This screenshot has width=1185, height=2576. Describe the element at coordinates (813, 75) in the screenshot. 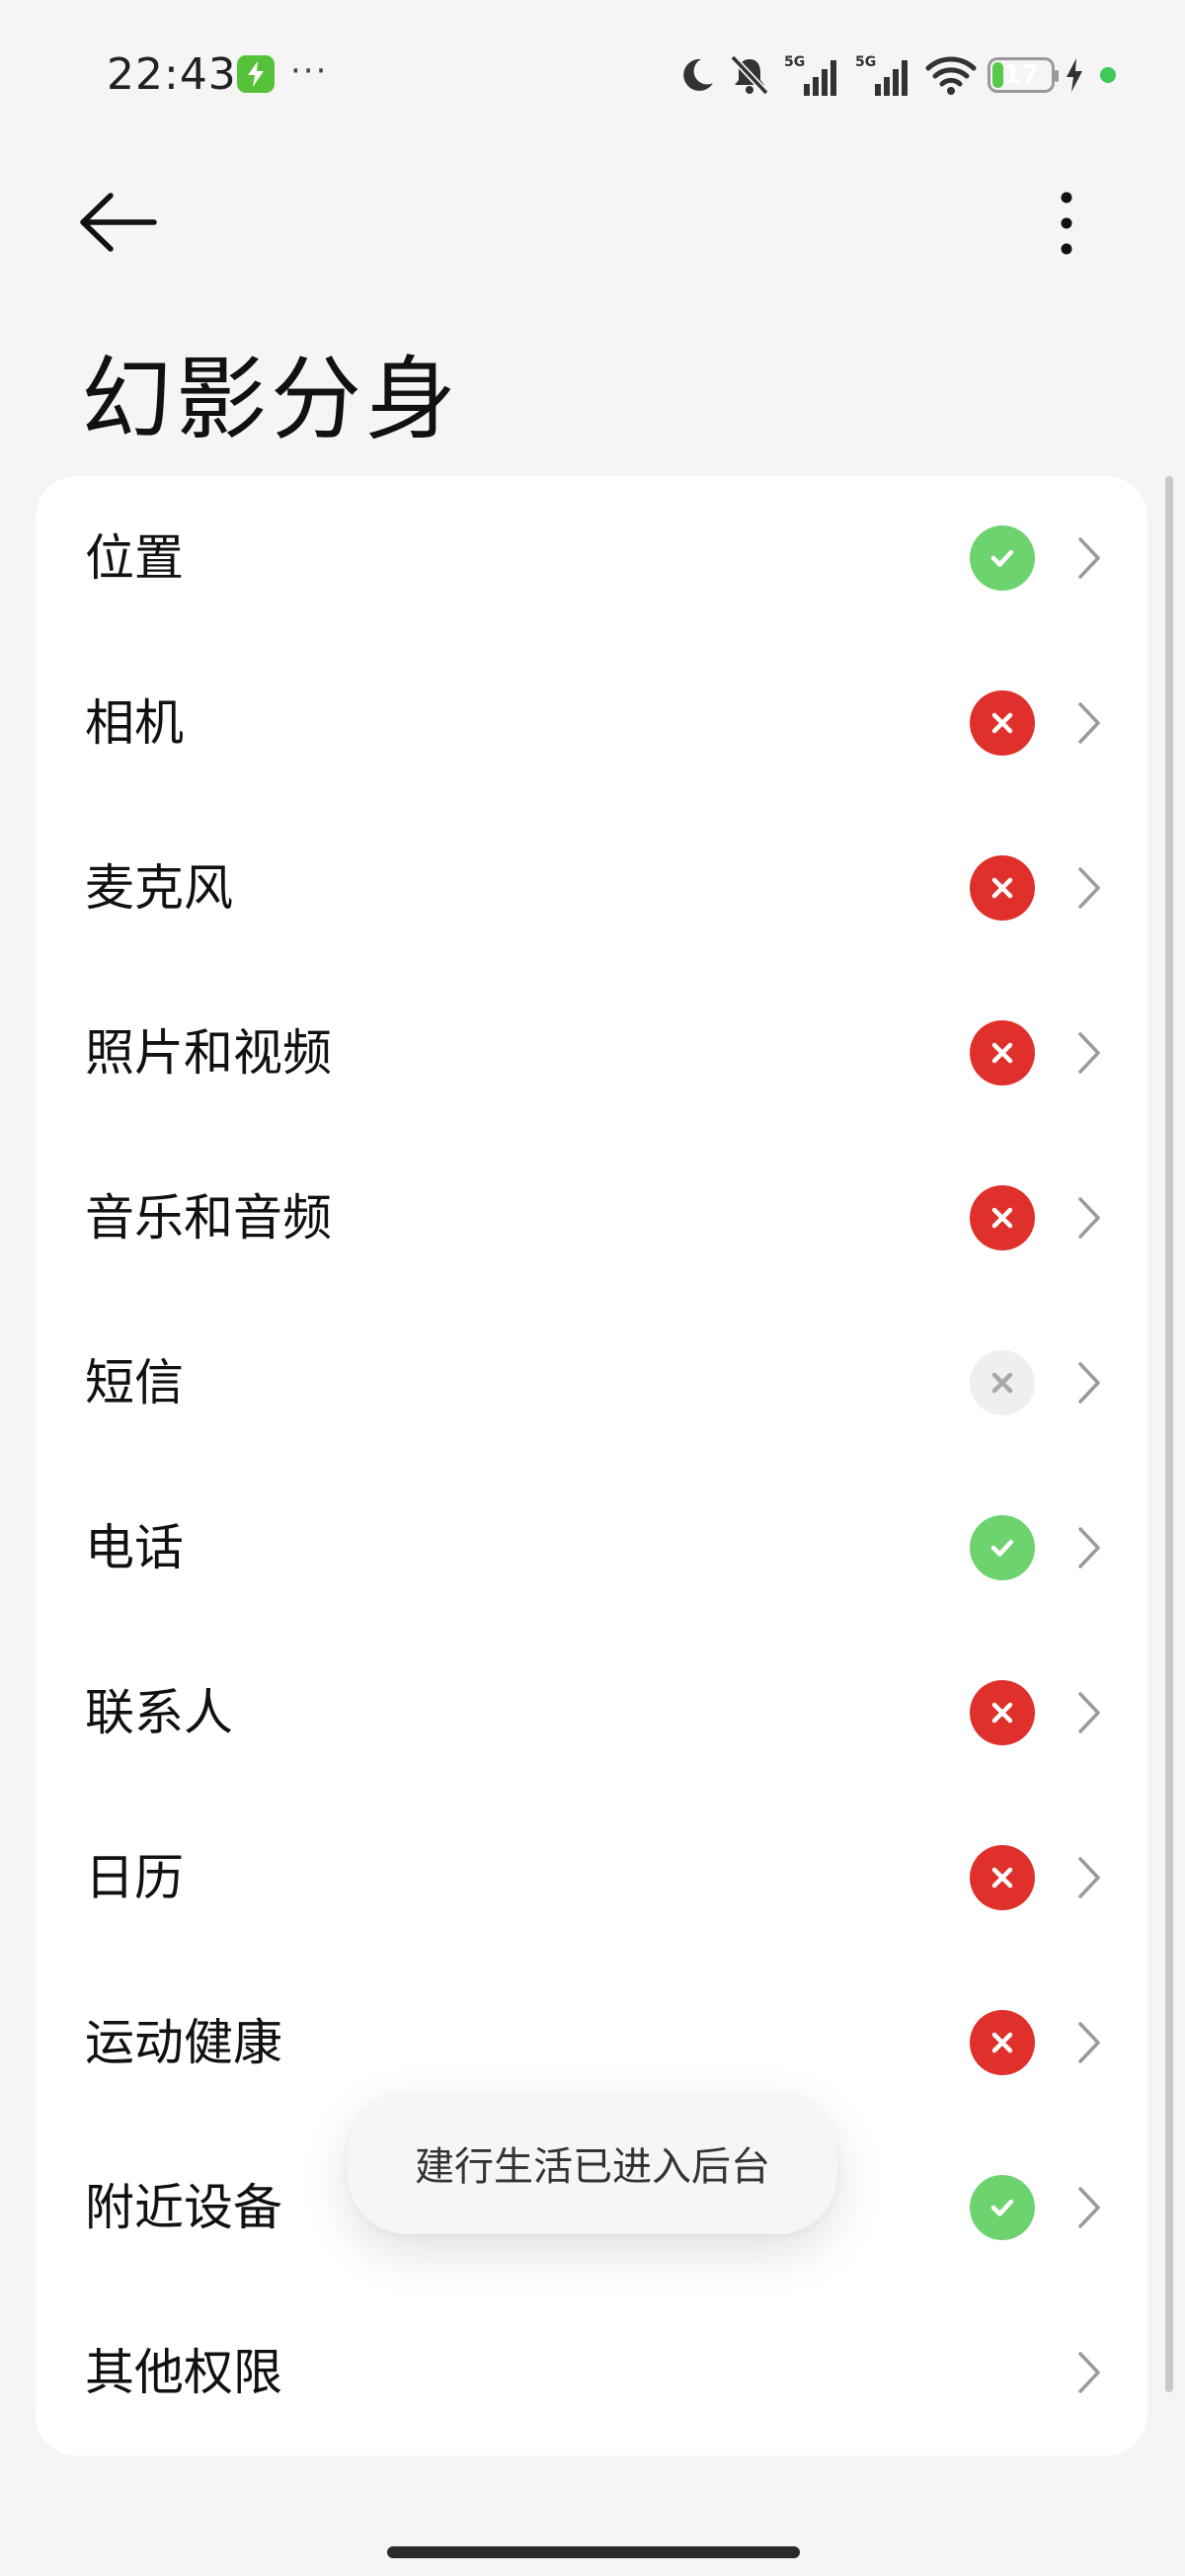

I see `signal-icon: 5G` at that location.